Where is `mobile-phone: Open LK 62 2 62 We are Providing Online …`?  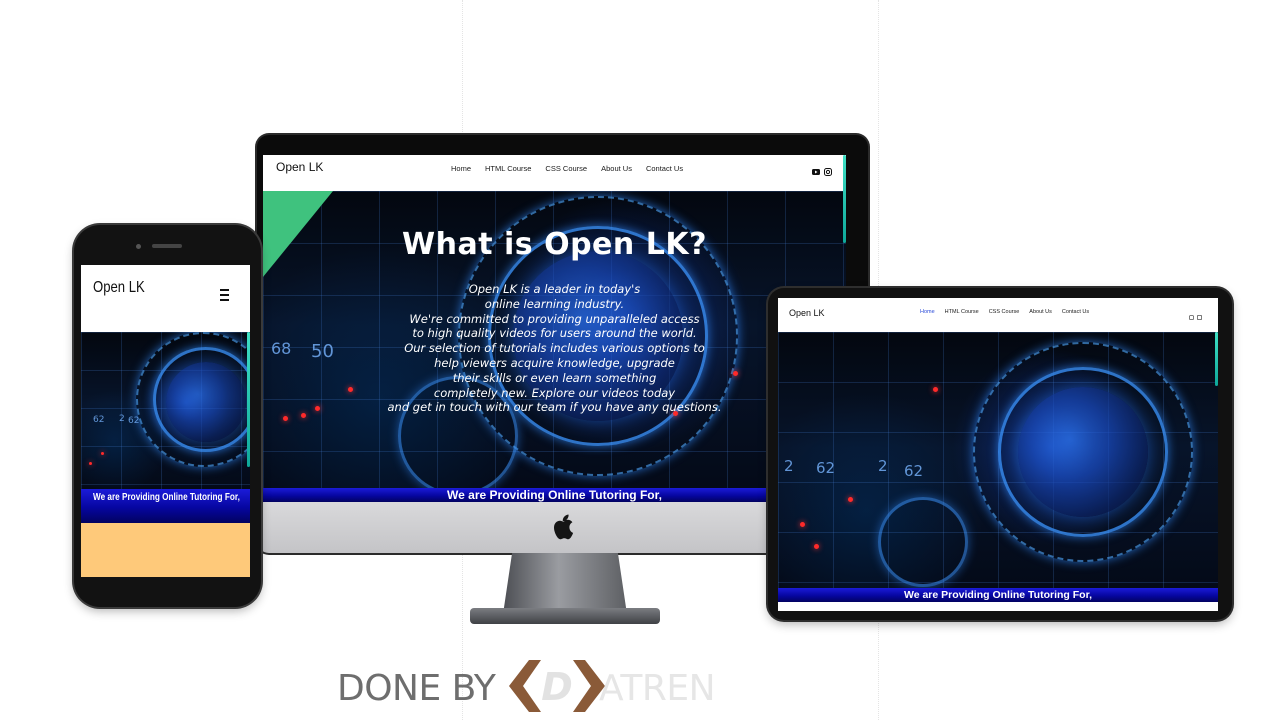 mobile-phone: Open LK 62 2 62 We are Providing Online … is located at coordinates (167, 416).